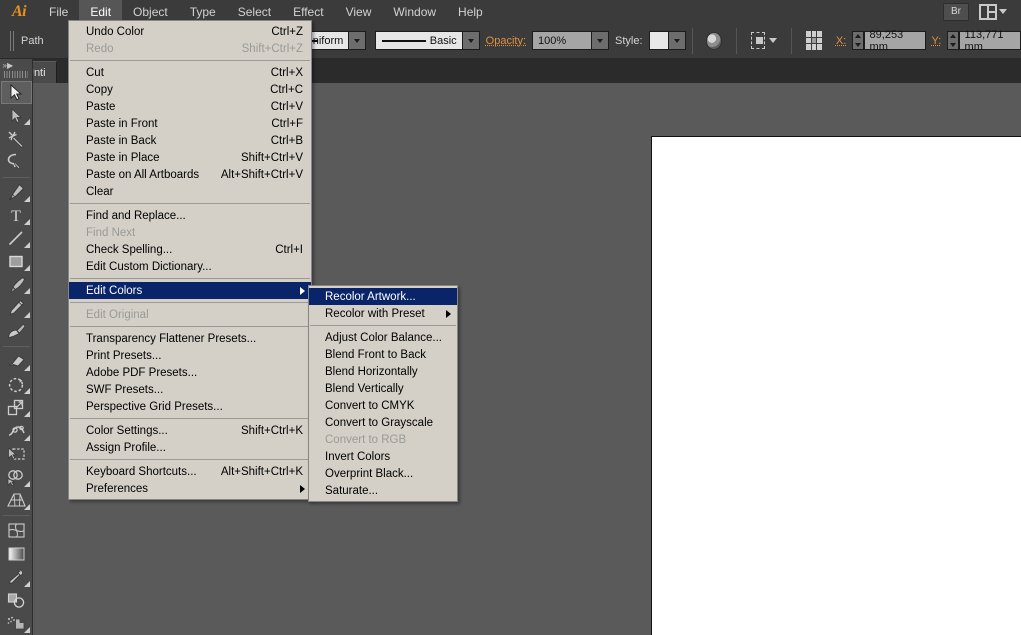  I want to click on menu-item-blend-vertically: Blend Vertically, so click(383, 388).